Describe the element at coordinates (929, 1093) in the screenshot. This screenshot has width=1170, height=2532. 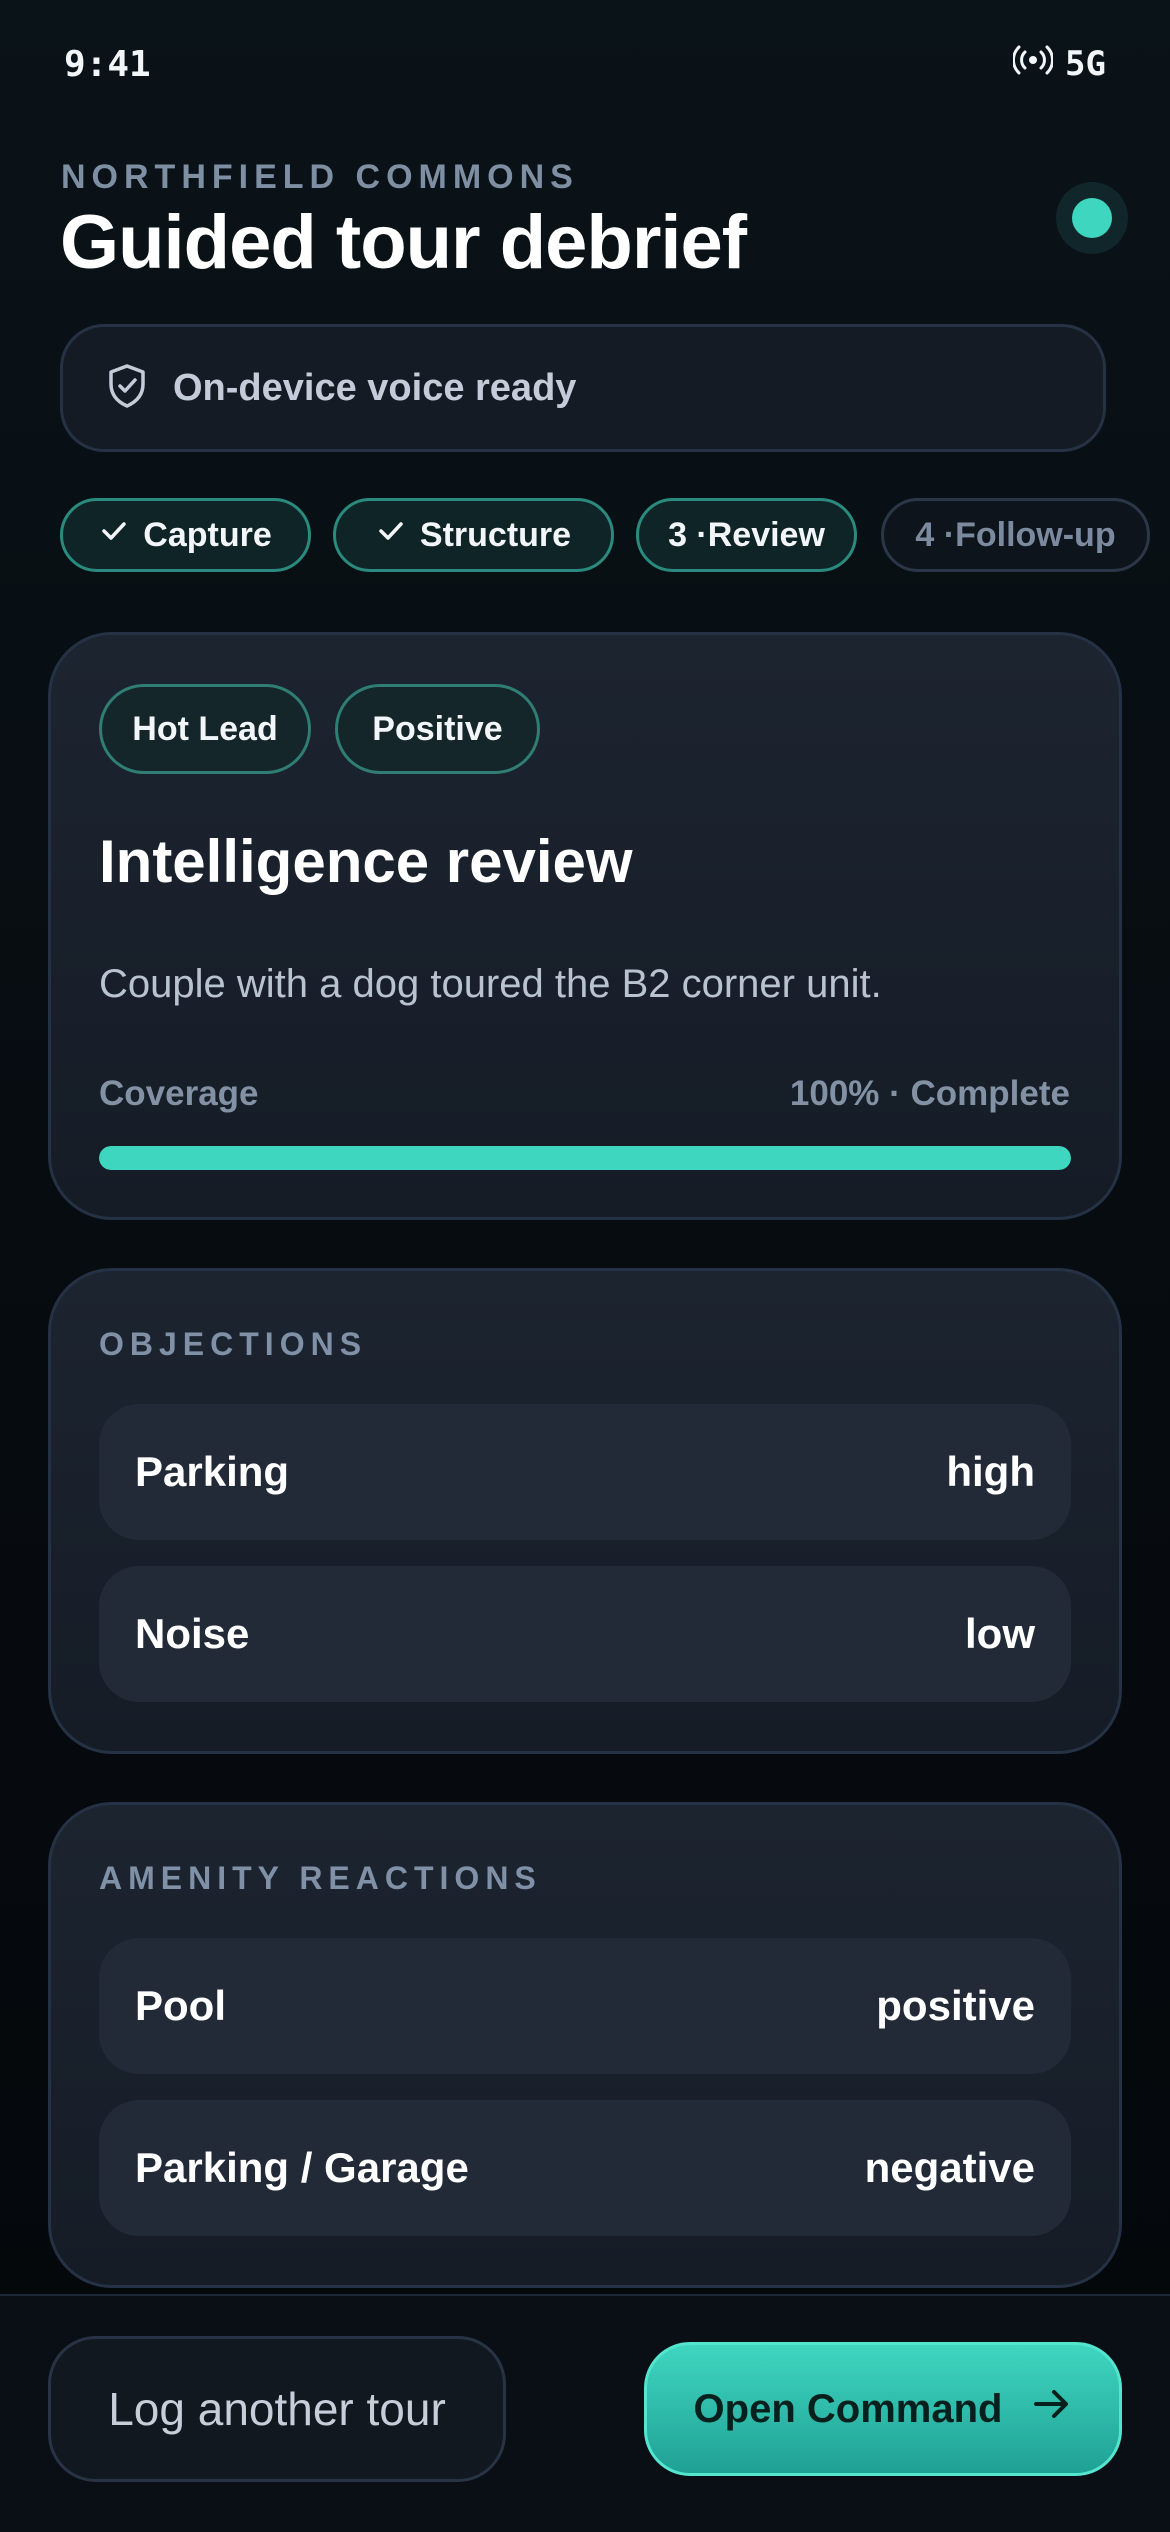
I see `coverage-value: 100% · Complete` at that location.